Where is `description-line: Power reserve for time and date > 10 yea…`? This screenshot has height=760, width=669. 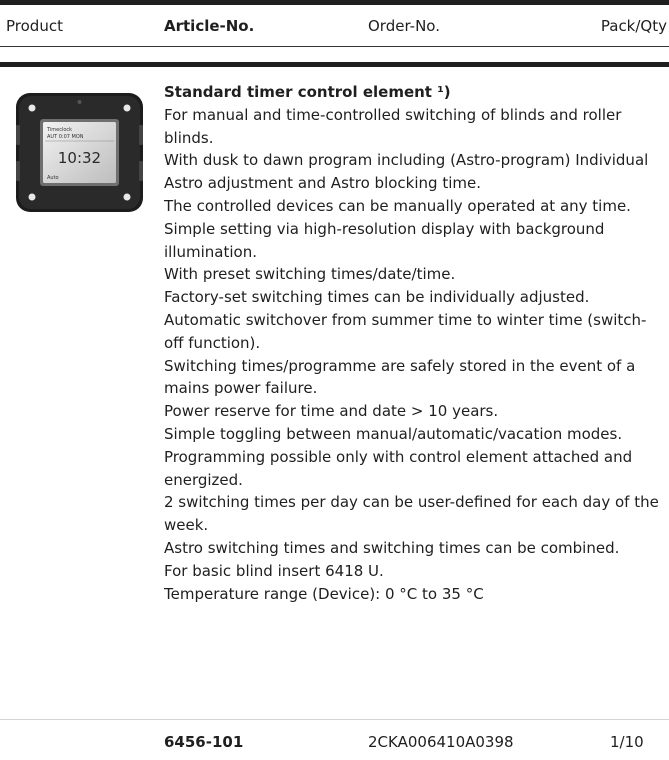
description-line: Power reserve for time and date > 10 yea… is located at coordinates (331, 411).